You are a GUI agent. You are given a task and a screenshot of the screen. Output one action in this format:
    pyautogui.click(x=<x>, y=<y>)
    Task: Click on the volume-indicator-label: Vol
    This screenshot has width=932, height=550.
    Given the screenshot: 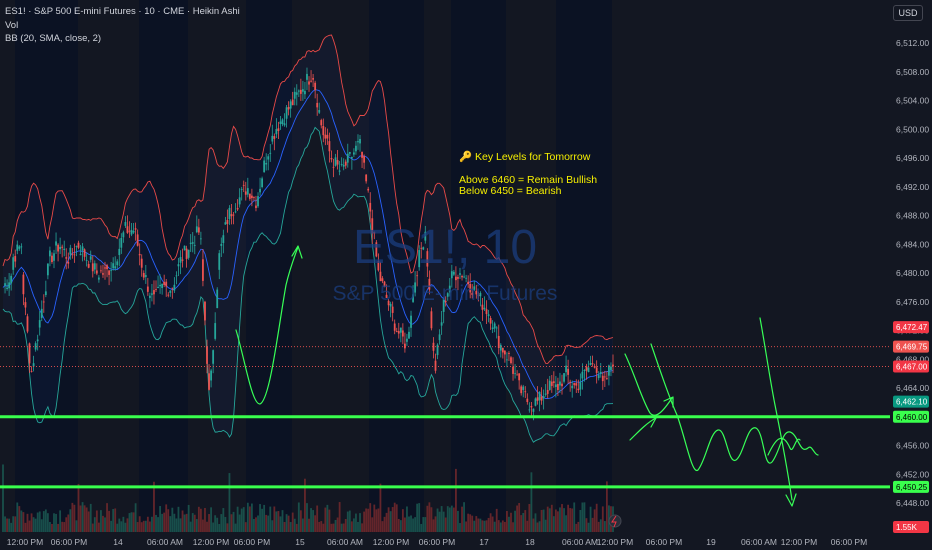 What is the action you would take?
    pyautogui.click(x=122, y=26)
    